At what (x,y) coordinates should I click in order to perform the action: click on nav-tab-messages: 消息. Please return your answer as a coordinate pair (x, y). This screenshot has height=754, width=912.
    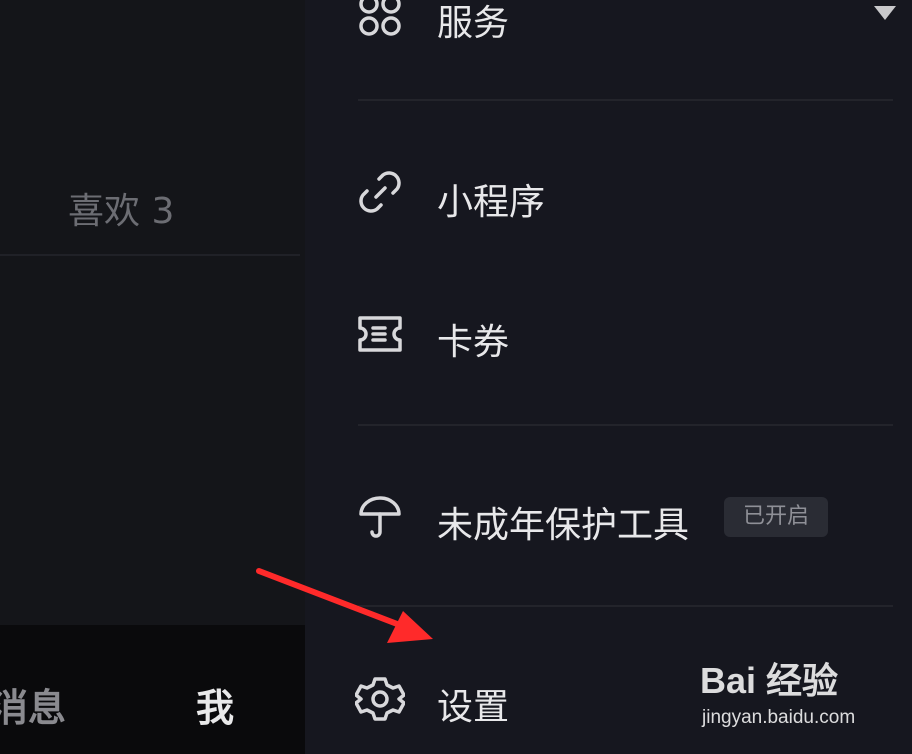
    Looking at the image, I should click on (33, 704).